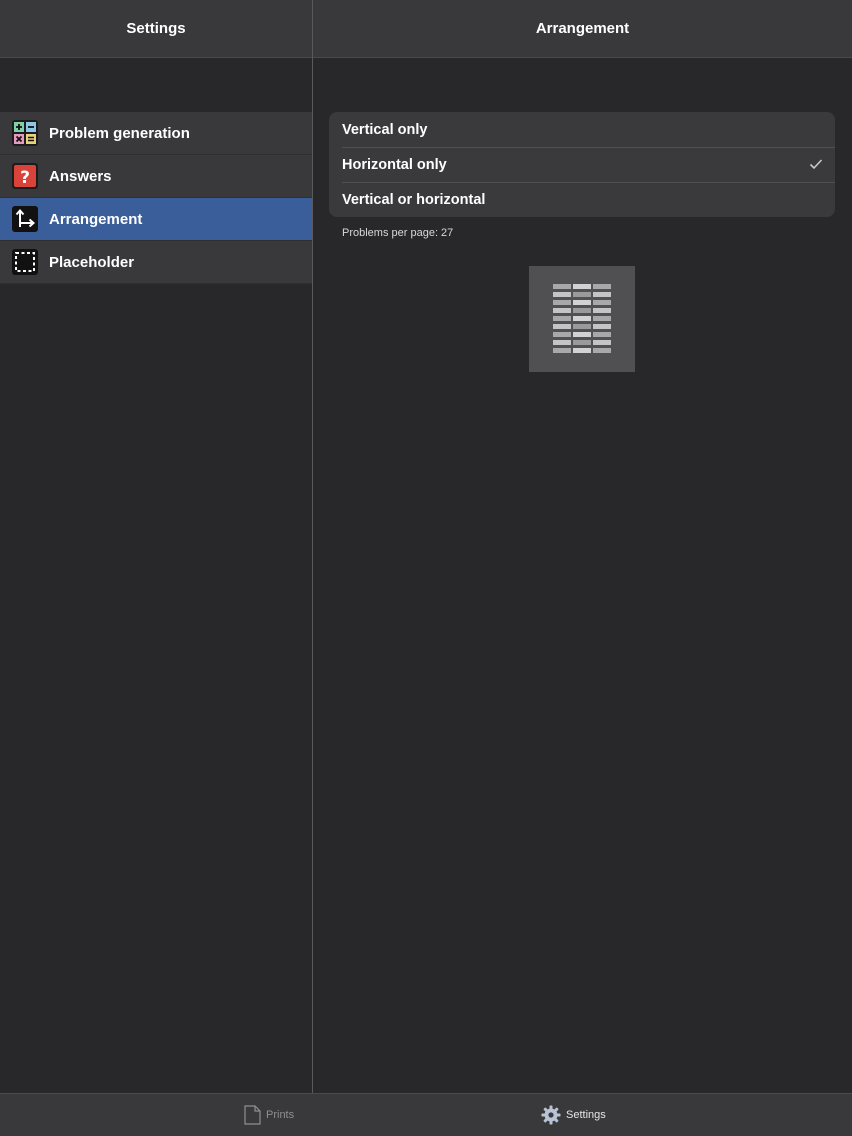  What do you see at coordinates (96, 219) in the screenshot?
I see `menu-item-label: Arrangement` at bounding box center [96, 219].